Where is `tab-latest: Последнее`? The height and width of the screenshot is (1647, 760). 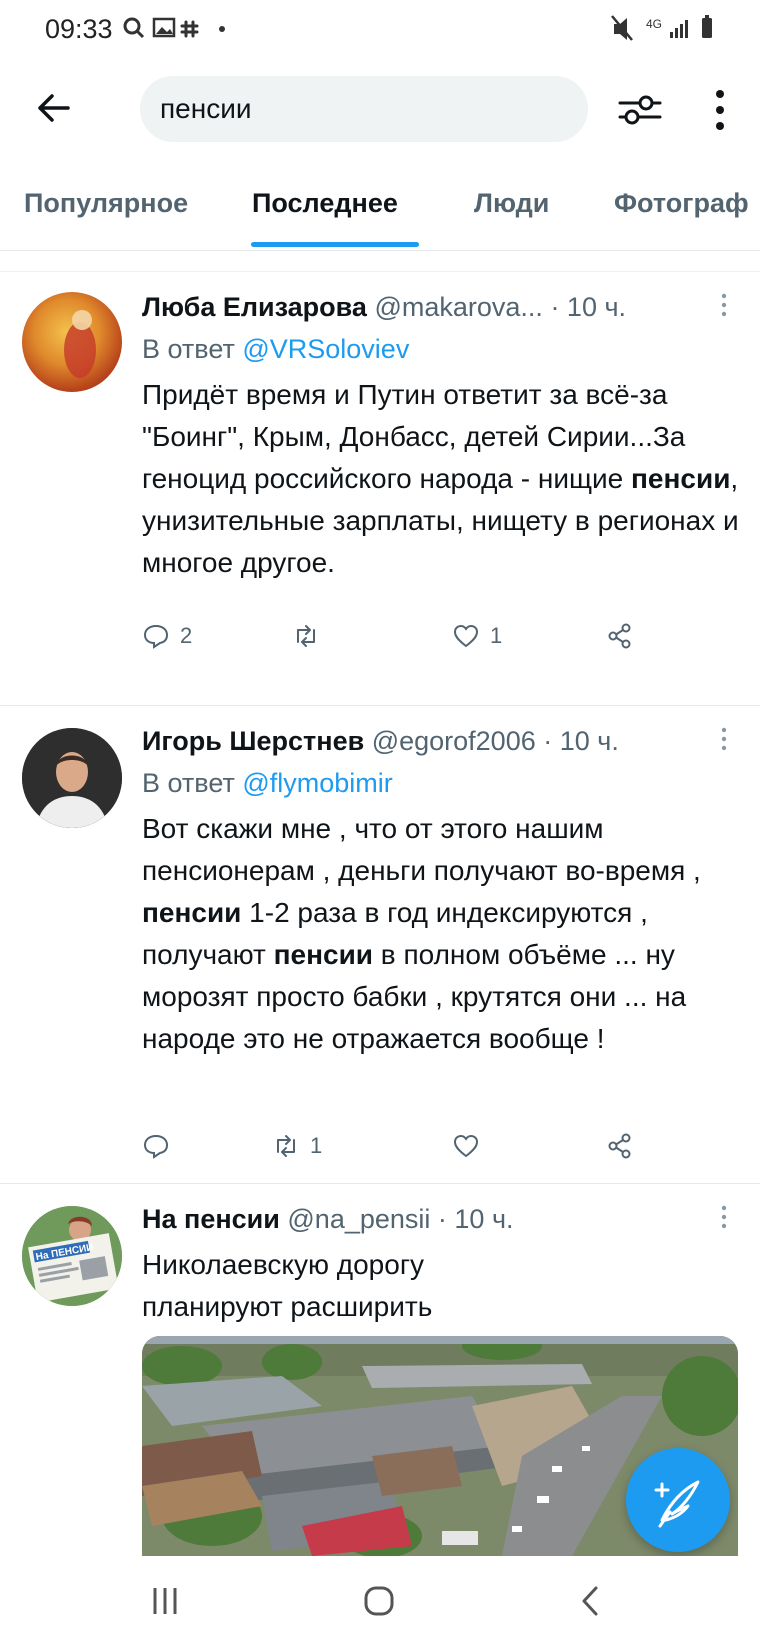
tab-latest: Последнее is located at coordinates (325, 203).